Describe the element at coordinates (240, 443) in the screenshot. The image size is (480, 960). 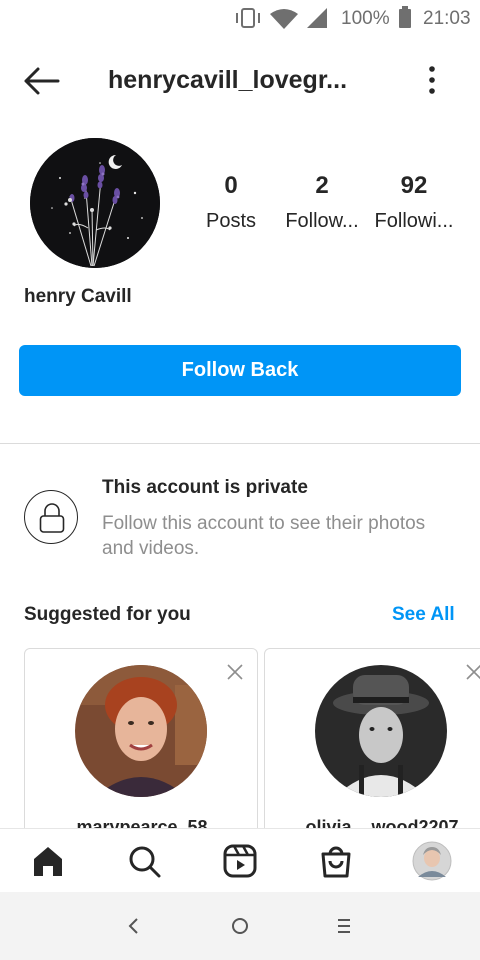
I see `section-divider` at that location.